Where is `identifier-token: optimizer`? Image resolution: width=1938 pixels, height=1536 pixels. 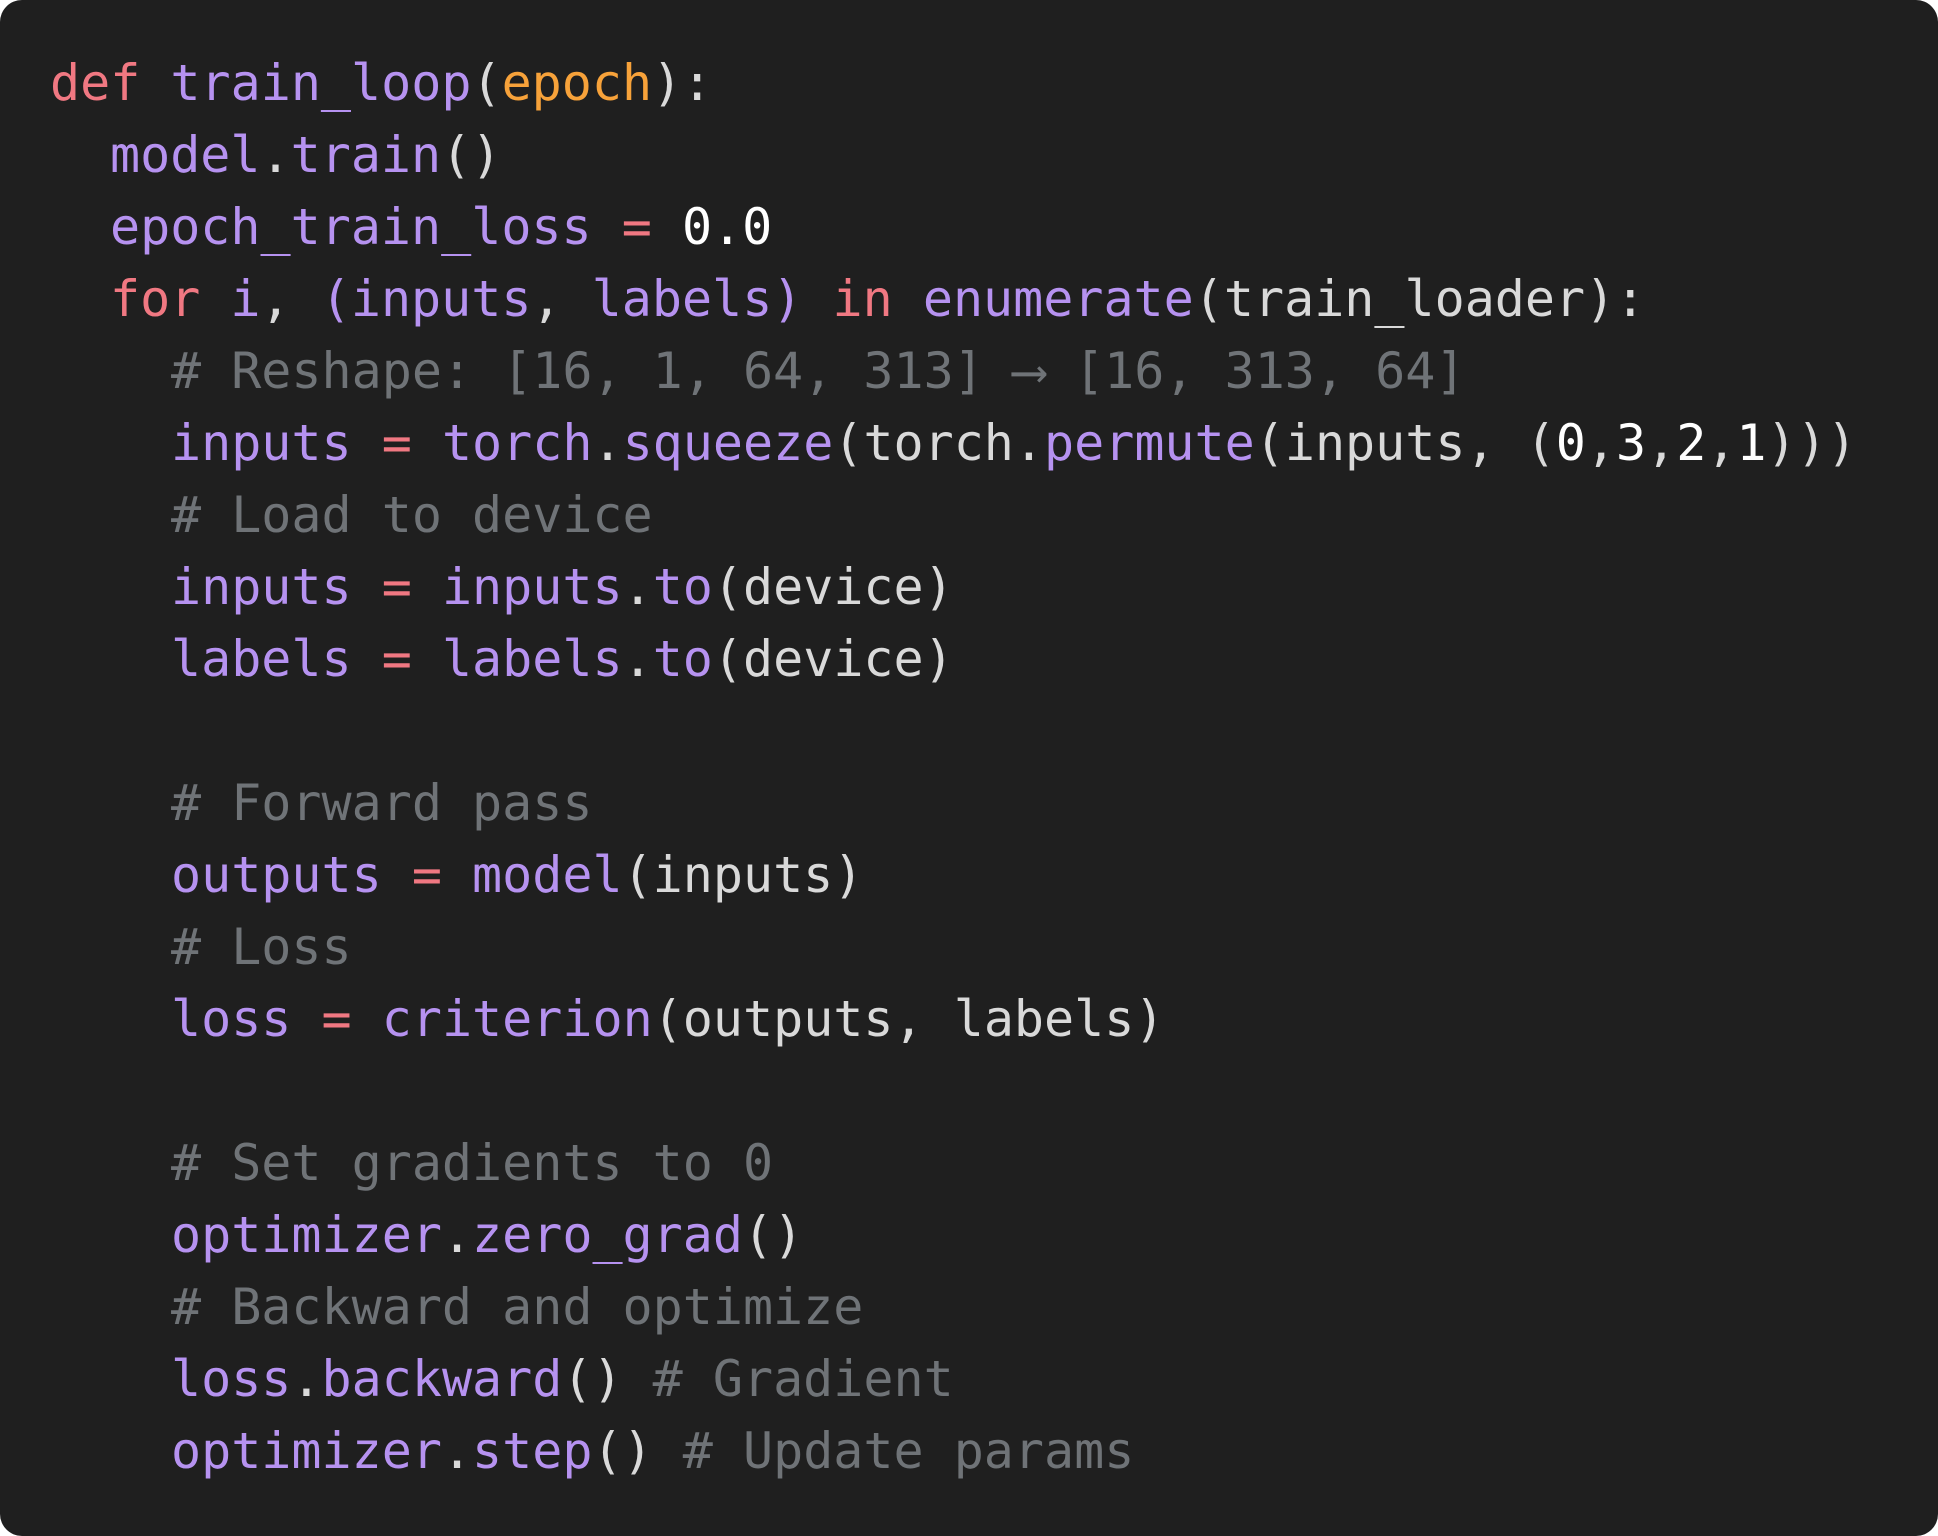
identifier-token: optimizer is located at coordinates (306, 1235).